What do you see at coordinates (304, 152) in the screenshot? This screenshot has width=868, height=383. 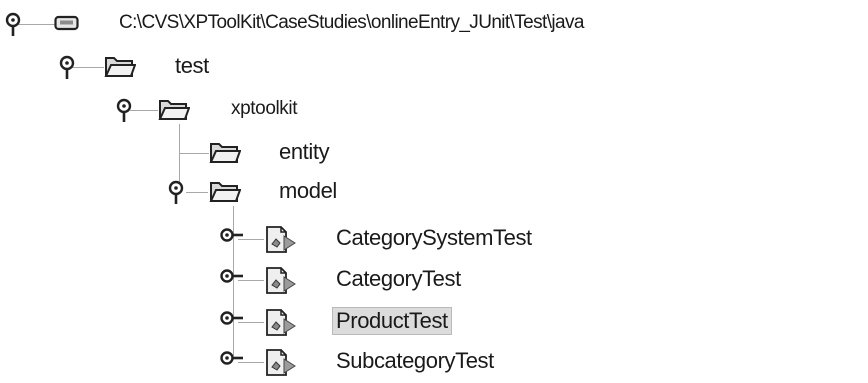 I see `tree-node-label: entity` at bounding box center [304, 152].